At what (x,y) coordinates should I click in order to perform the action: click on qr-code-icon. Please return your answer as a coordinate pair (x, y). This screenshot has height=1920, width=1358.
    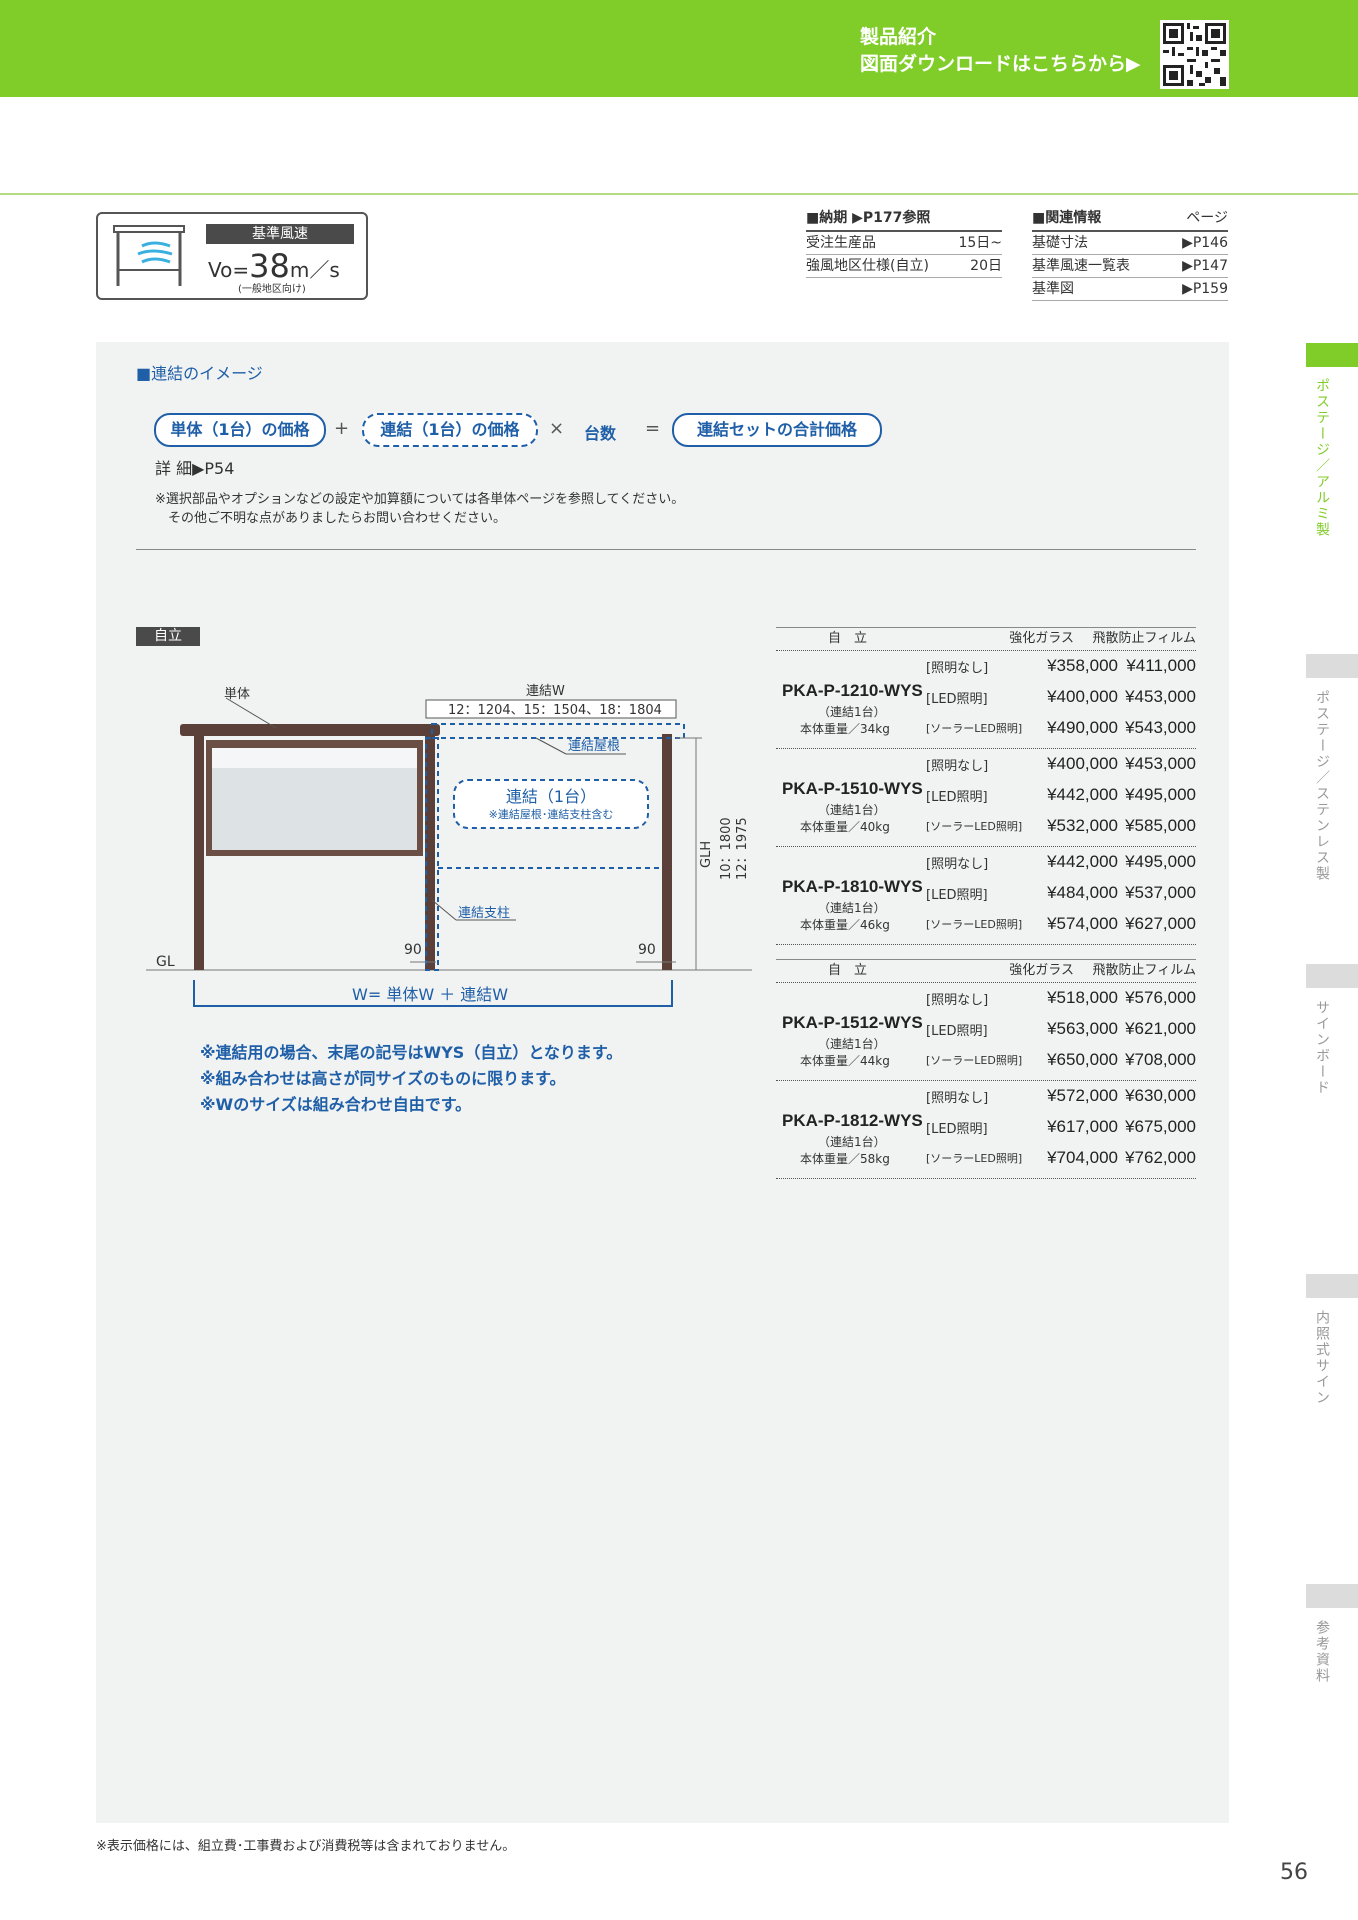
    Looking at the image, I should click on (1194, 54).